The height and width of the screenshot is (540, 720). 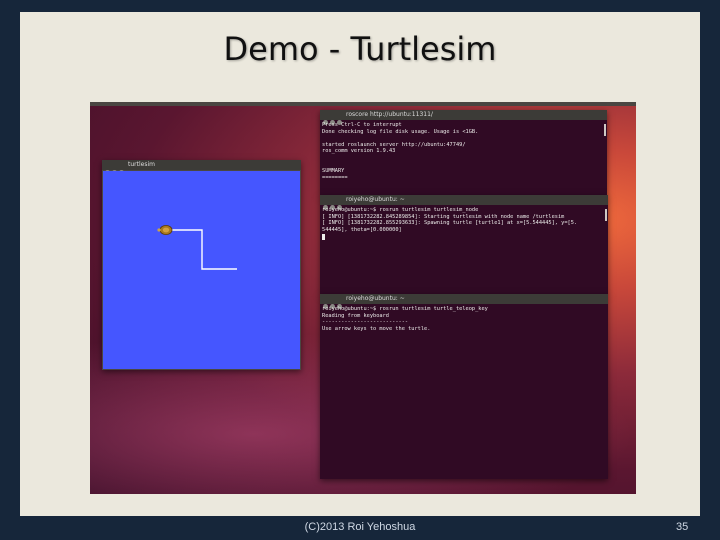 What do you see at coordinates (463, 236) in the screenshot?
I see `terminal-prompt-line` at bounding box center [463, 236].